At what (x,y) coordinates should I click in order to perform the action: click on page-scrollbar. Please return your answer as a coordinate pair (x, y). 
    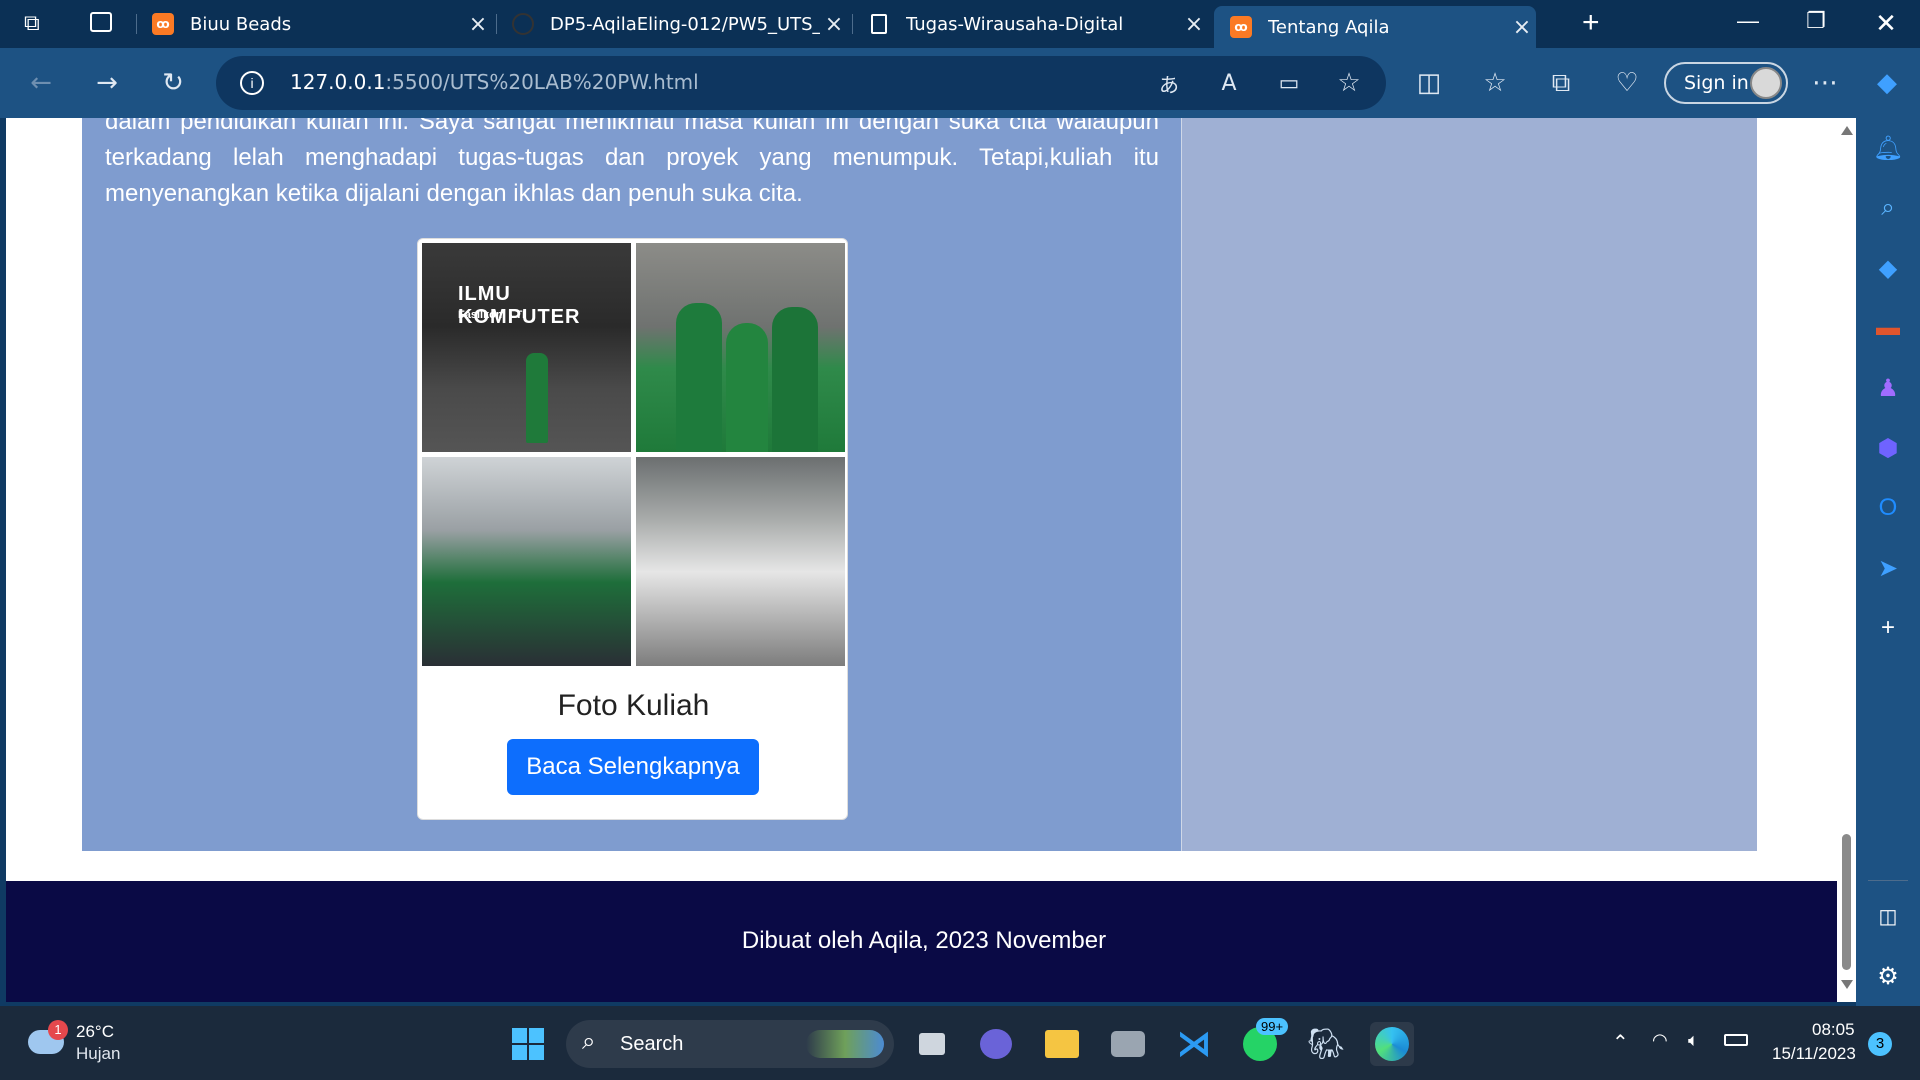
    Looking at the image, I should click on (1846, 560).